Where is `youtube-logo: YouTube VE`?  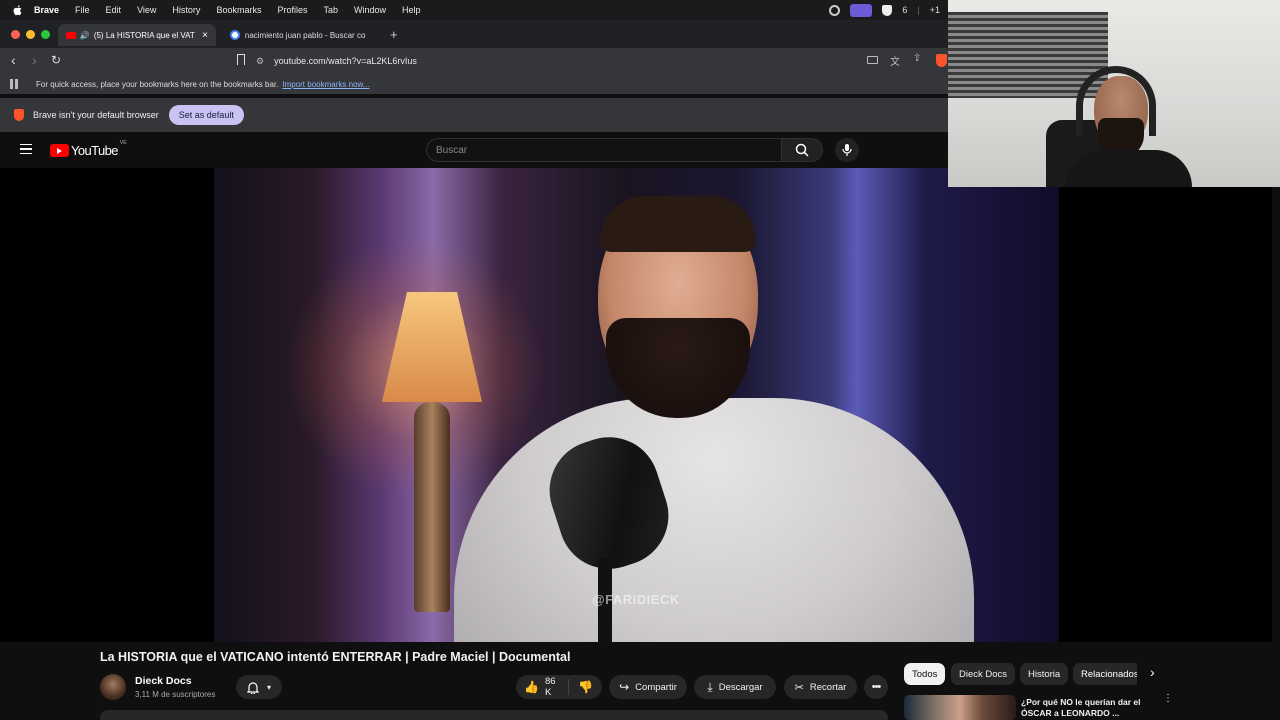 youtube-logo: YouTube VE is located at coordinates (88, 149).